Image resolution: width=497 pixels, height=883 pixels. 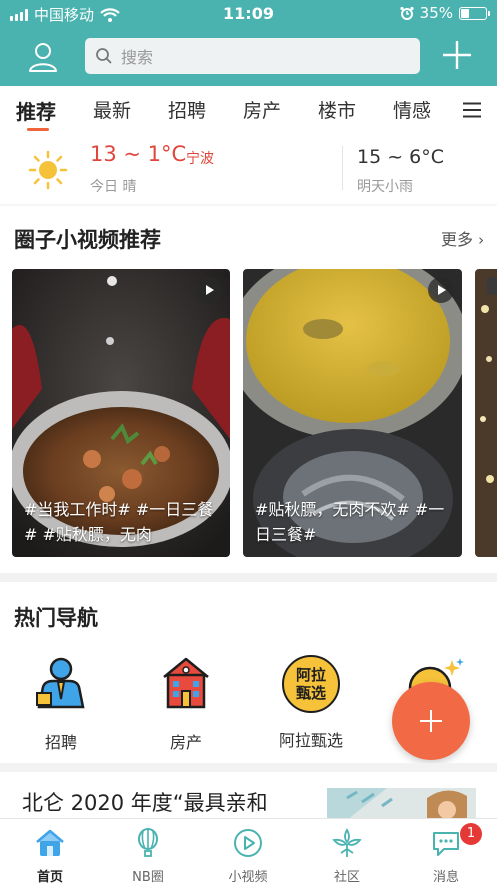 What do you see at coordinates (457, 239) in the screenshot?
I see `more-label: 更多` at bounding box center [457, 239].